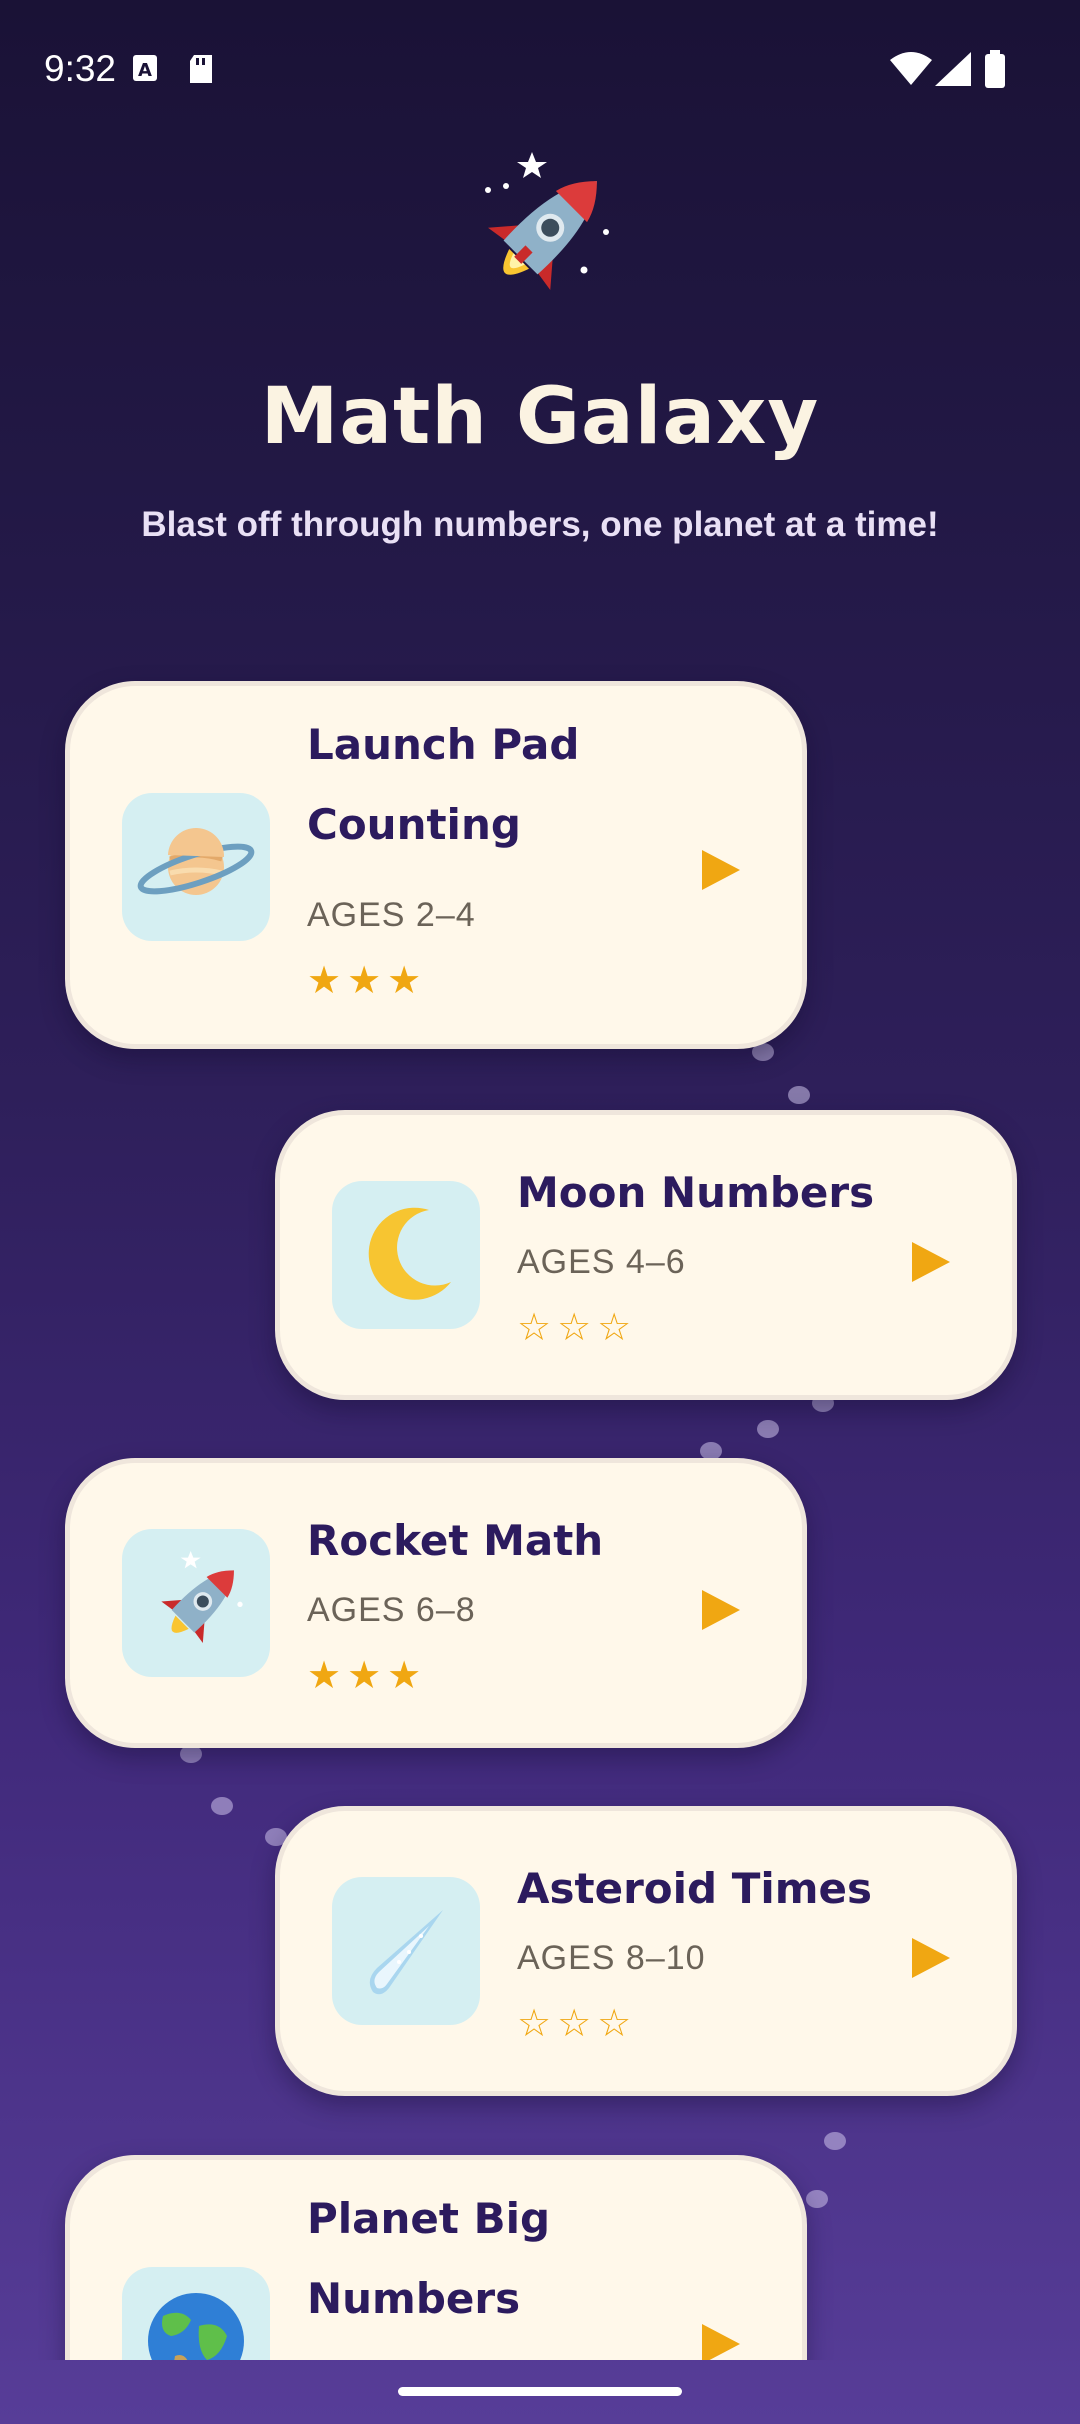 The image size is (1080, 2424). What do you see at coordinates (953, 71) in the screenshot?
I see `cell-signal-icon` at bounding box center [953, 71].